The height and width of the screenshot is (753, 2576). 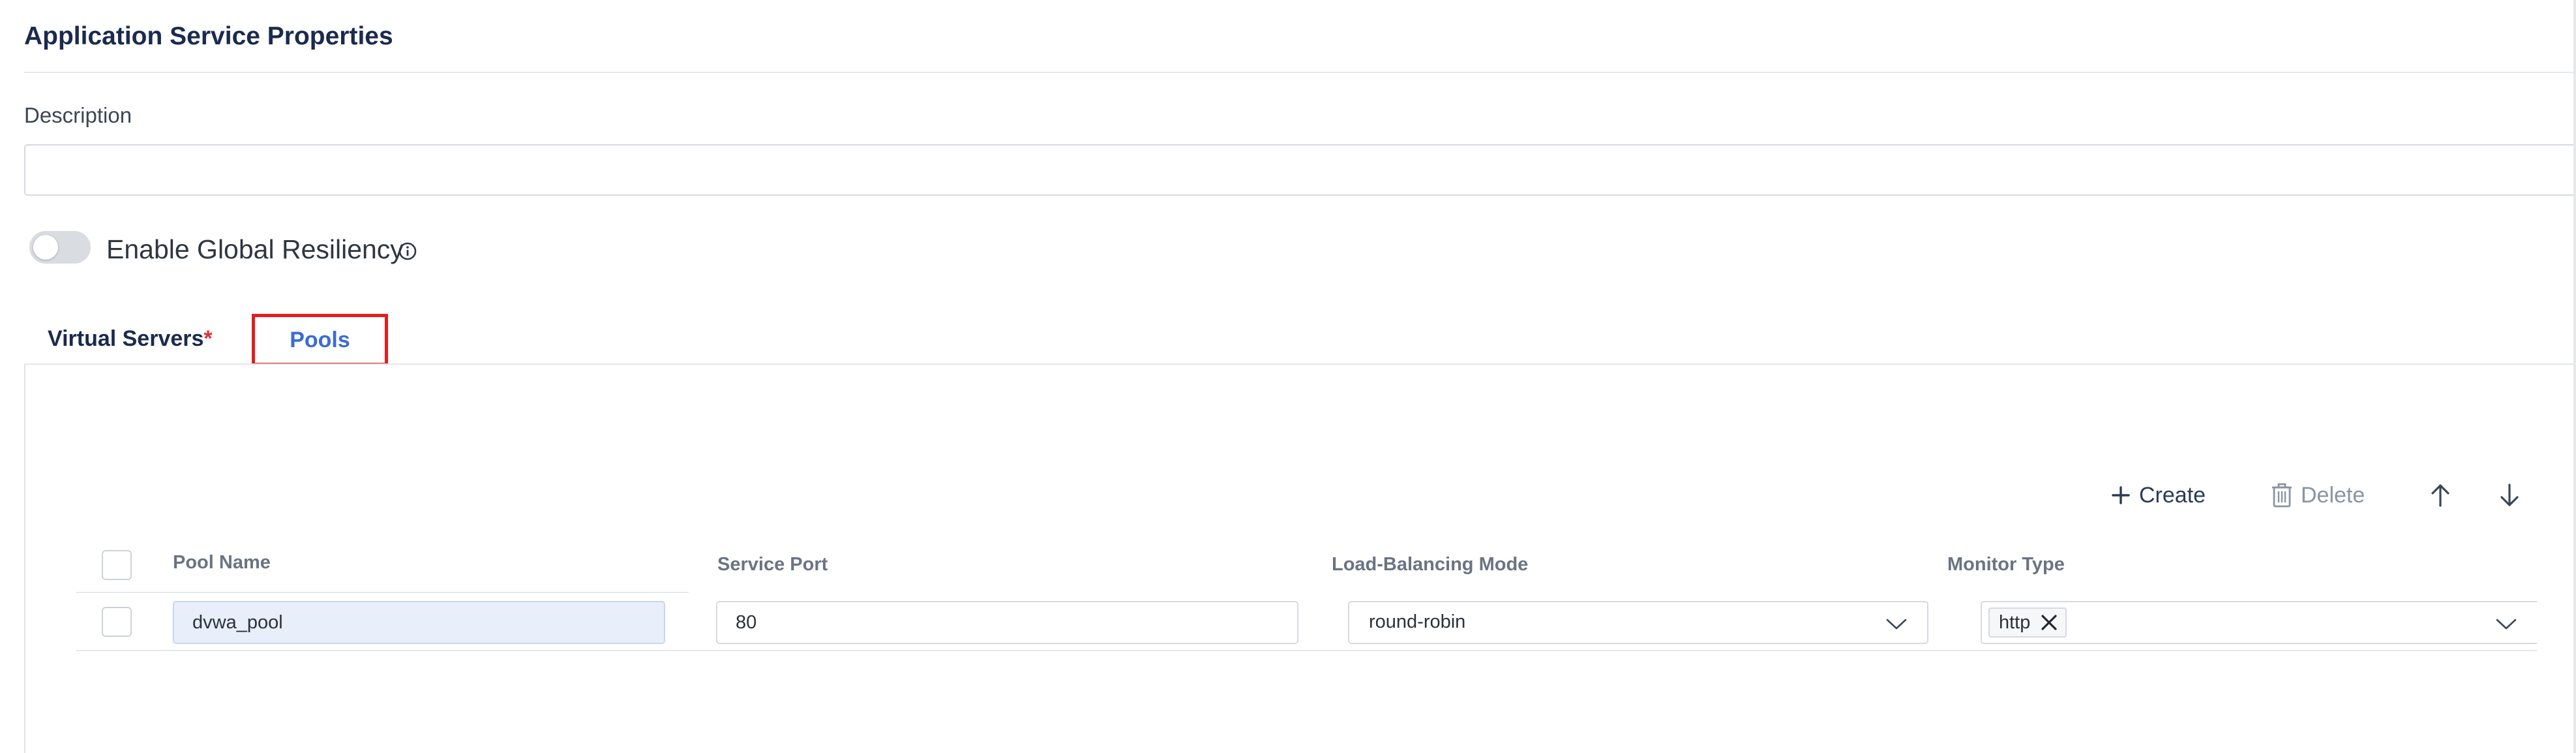 I want to click on trash-icon, so click(x=2282, y=496).